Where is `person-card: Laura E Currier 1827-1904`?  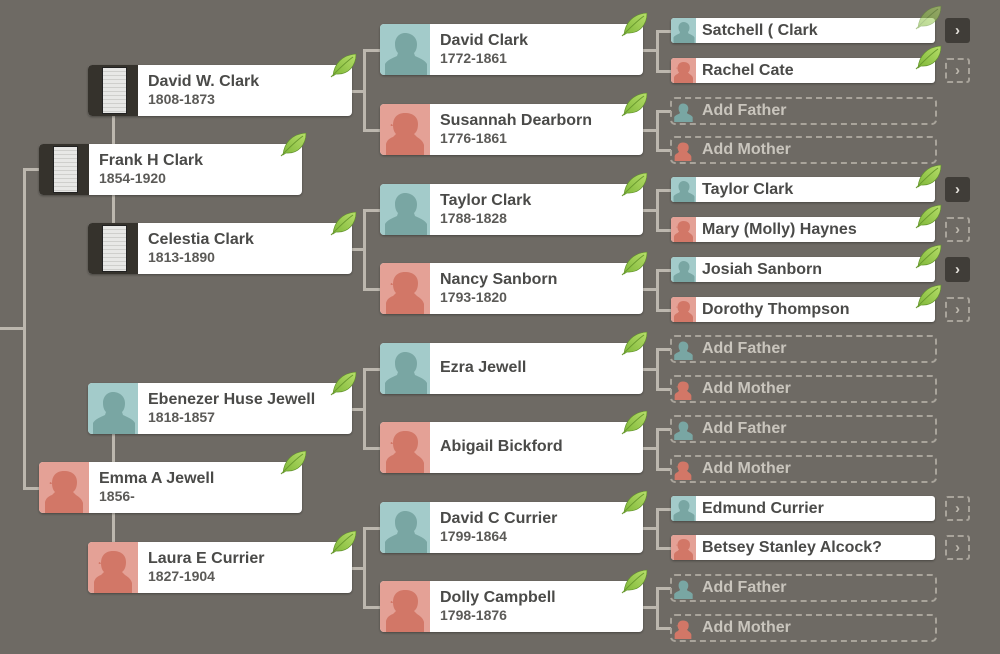 person-card: Laura E Currier 1827-1904 is located at coordinates (220, 567).